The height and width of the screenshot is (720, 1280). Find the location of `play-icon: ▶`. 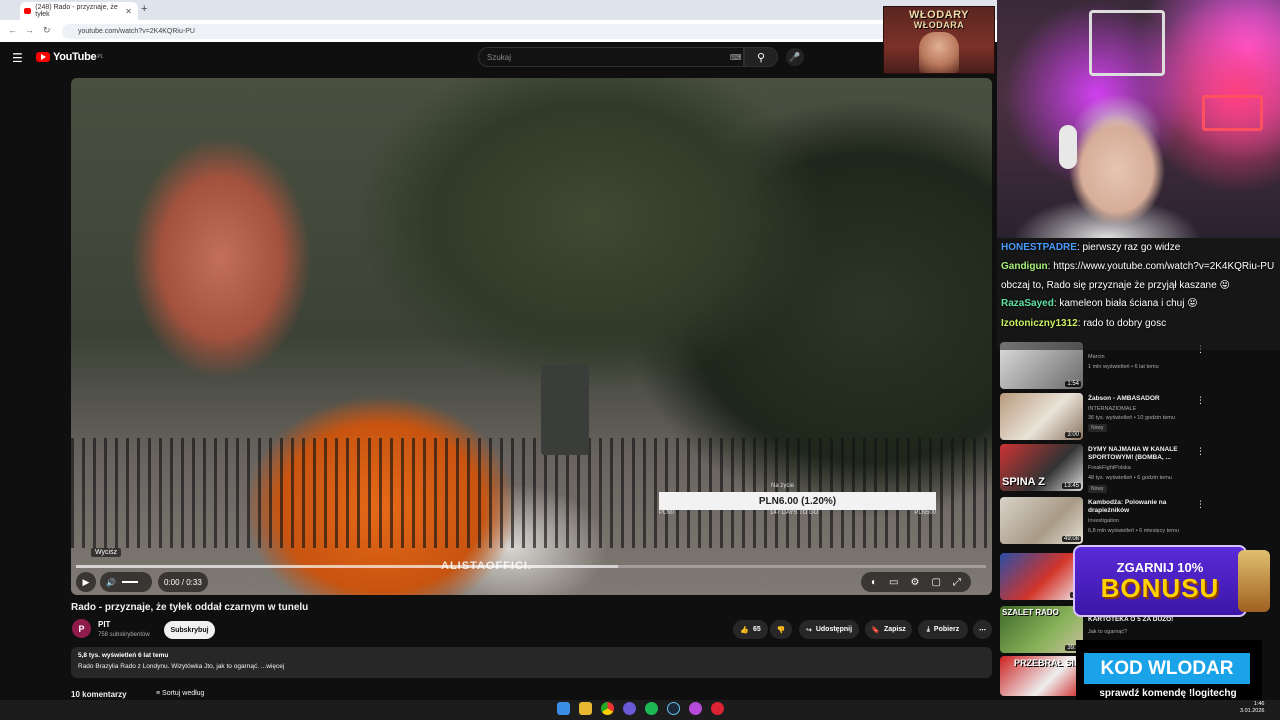

play-icon: ▶ is located at coordinates (86, 581).